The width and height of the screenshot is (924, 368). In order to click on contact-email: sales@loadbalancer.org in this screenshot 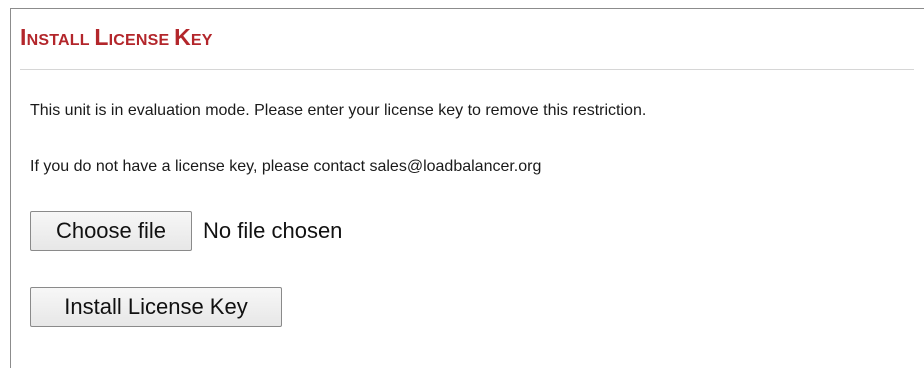, I will do `click(455, 166)`.